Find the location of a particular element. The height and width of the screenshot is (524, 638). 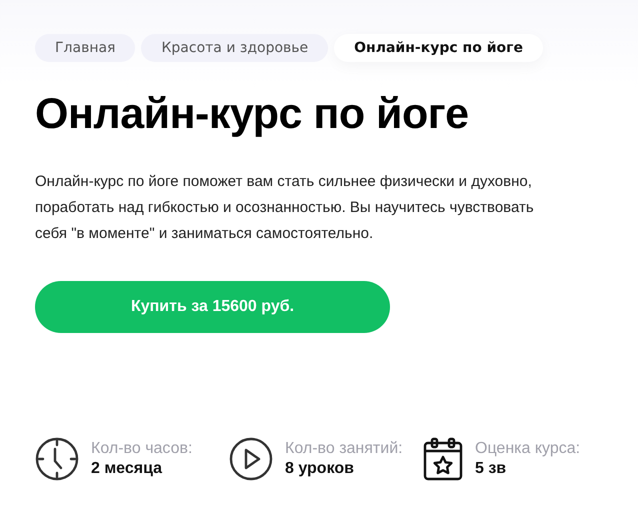

stat-label: Кол-во занятий: is located at coordinates (344, 449).